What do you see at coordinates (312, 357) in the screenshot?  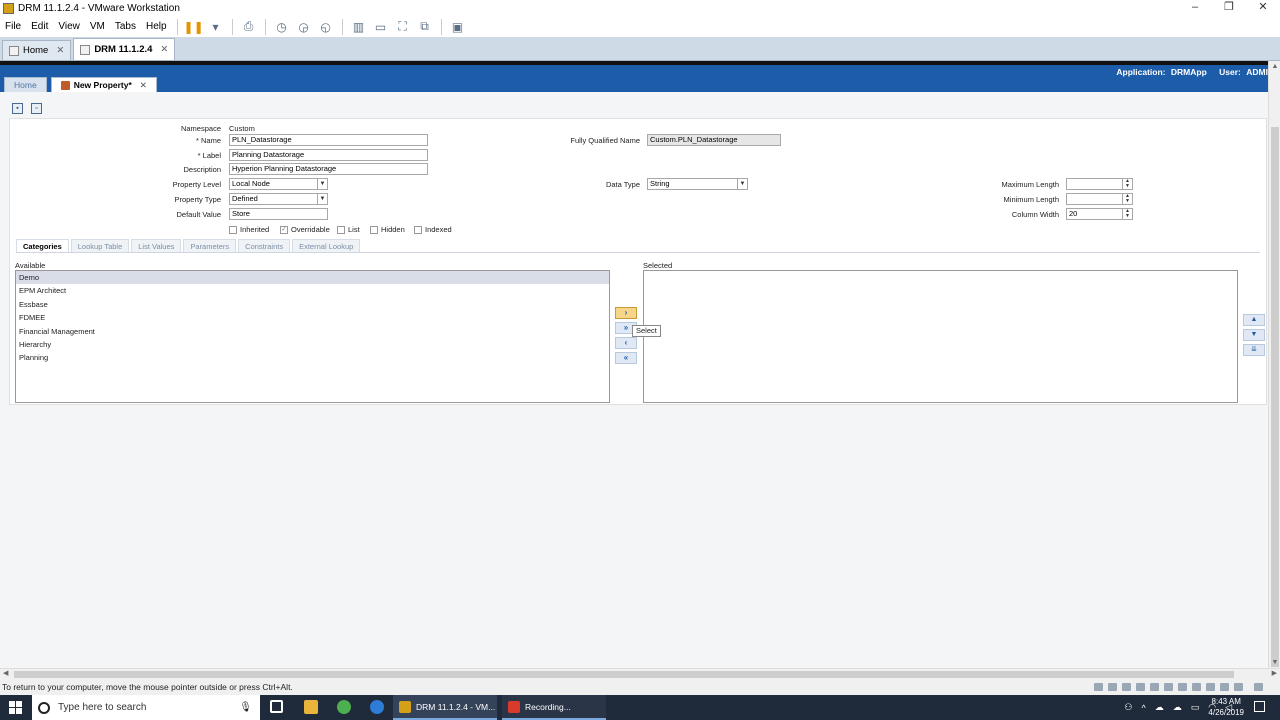 I see `list-item: Planning` at bounding box center [312, 357].